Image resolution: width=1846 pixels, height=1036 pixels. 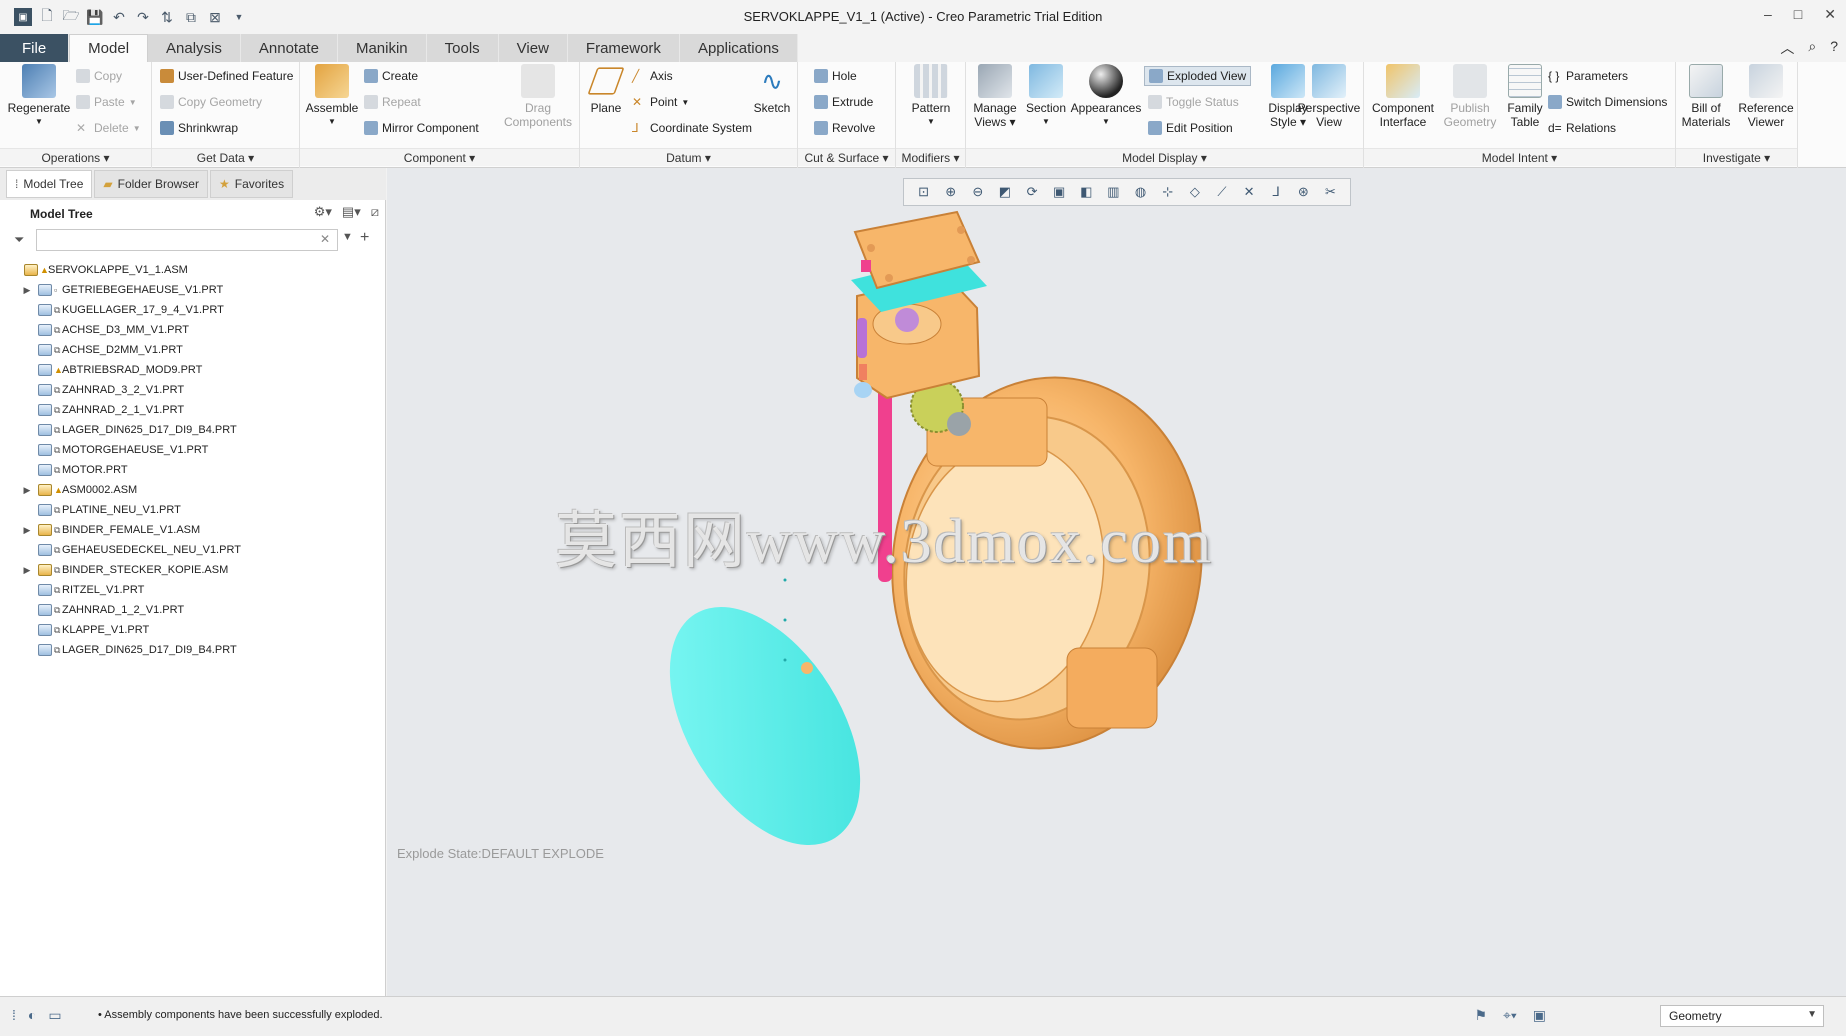 I want to click on axis-display-icon: ⟋, so click(x=1222, y=192).